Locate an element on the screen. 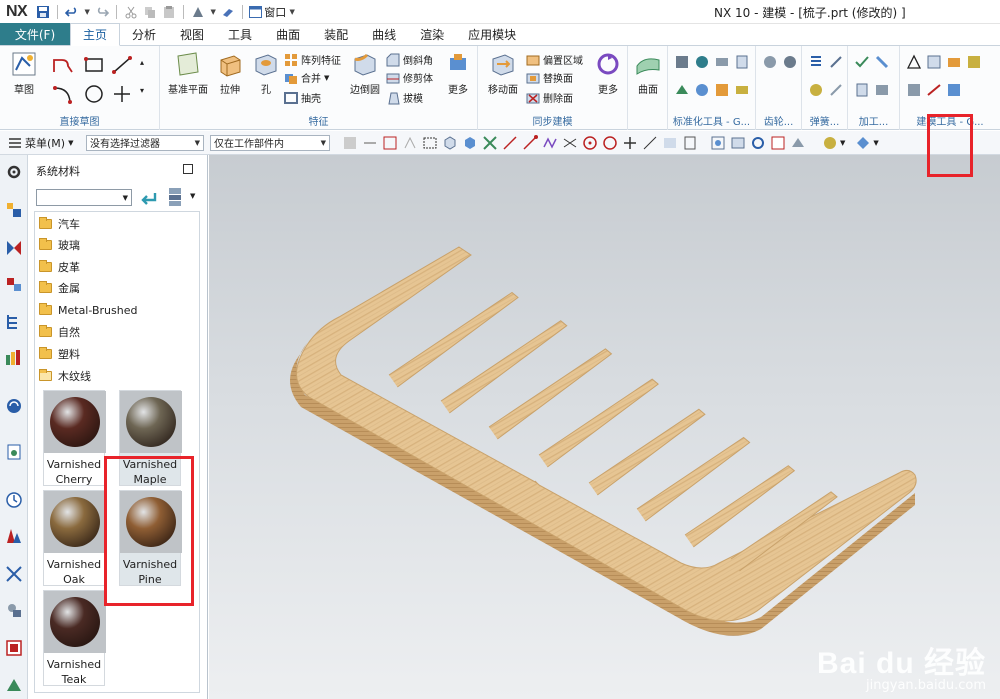 The image size is (1000, 699). snap-on-curve-icon is located at coordinates (650, 143).